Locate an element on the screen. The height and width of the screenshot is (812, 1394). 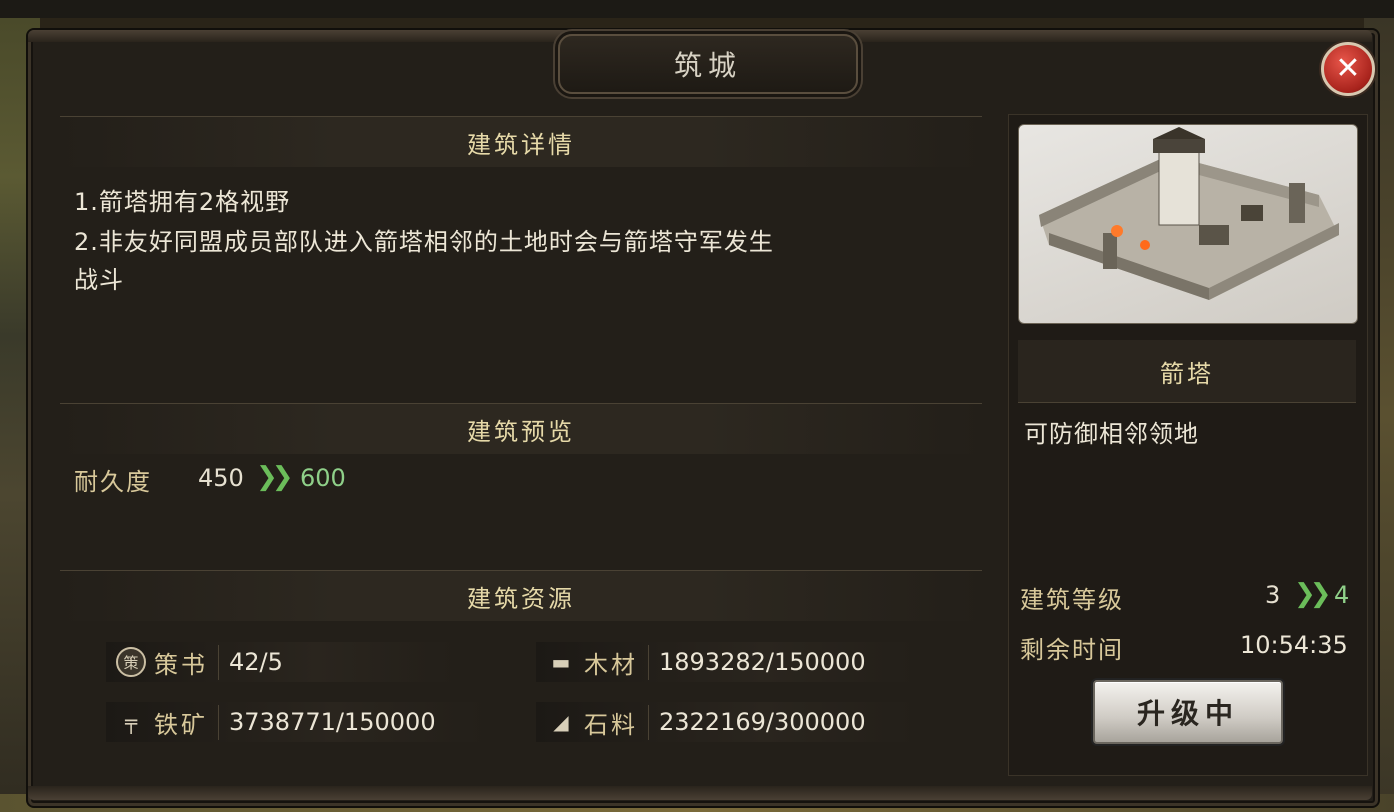
dialog-title: 筑城 is located at coordinates (707, 65).